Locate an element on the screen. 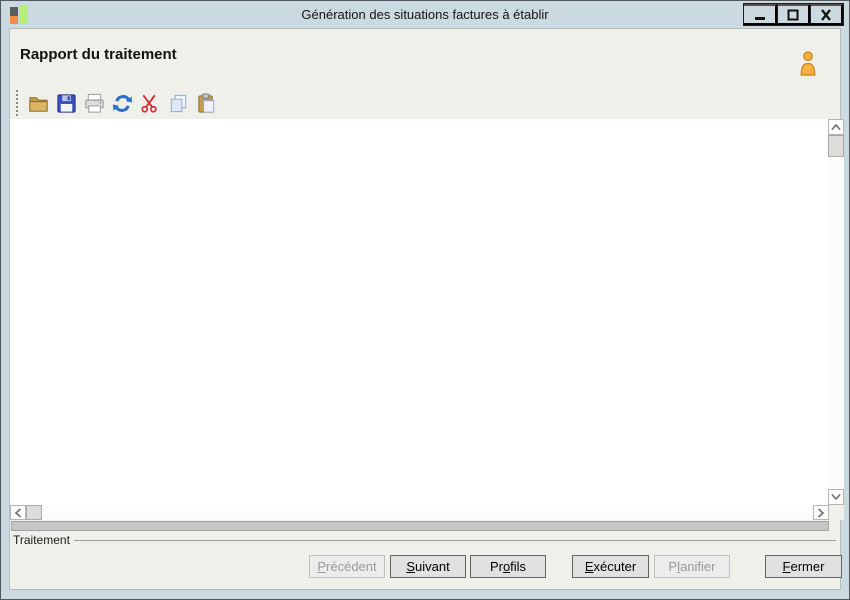 The width and height of the screenshot is (850, 600). chevron-right-icon is located at coordinates (821, 512).